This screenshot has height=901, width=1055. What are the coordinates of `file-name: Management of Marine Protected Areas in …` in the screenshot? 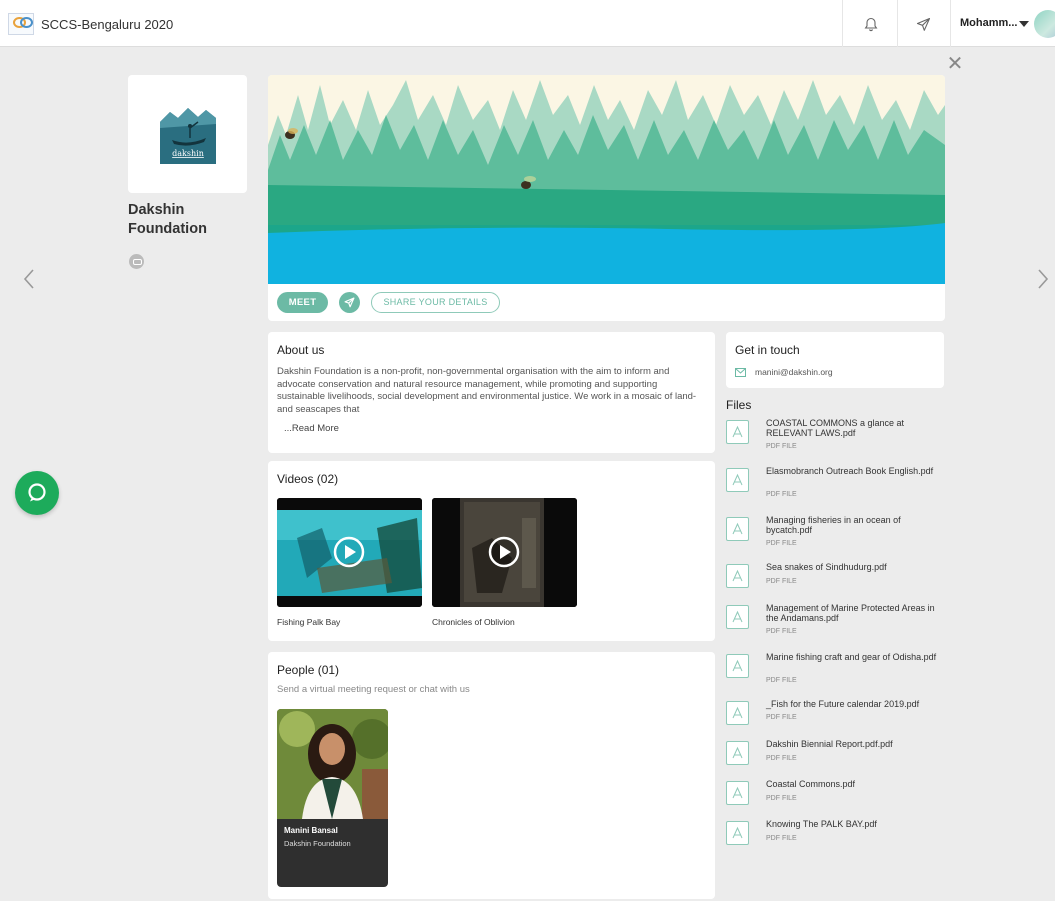 It's located at (855, 613).